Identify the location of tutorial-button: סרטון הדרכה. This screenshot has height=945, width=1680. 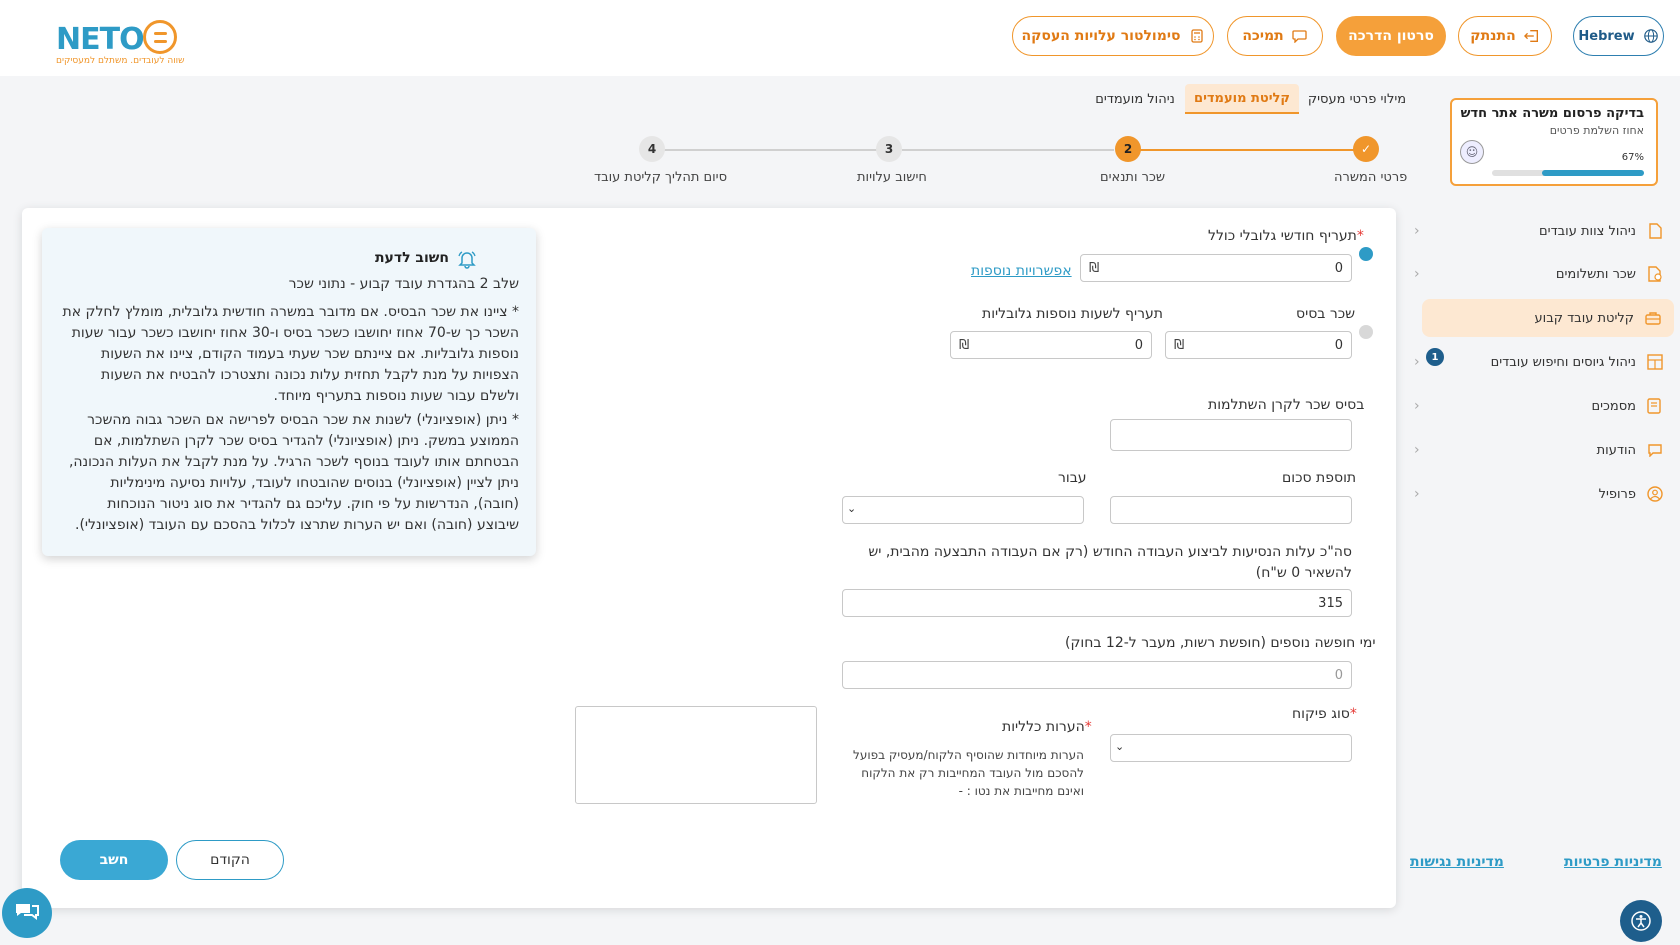
(1391, 36).